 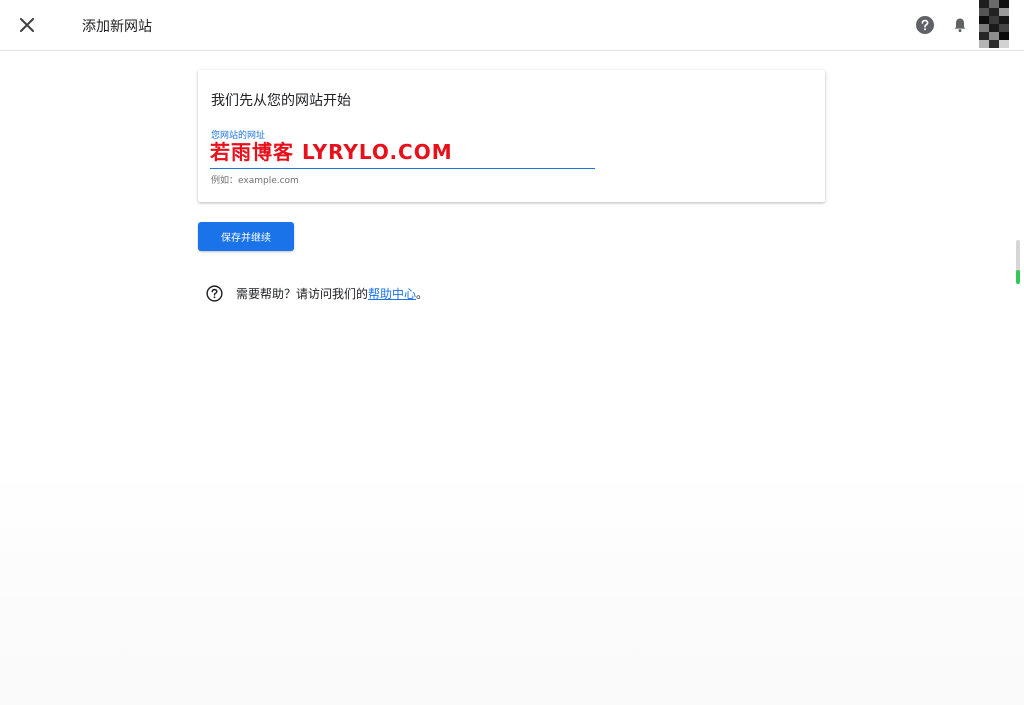 I want to click on close-button, so click(x=27, y=25).